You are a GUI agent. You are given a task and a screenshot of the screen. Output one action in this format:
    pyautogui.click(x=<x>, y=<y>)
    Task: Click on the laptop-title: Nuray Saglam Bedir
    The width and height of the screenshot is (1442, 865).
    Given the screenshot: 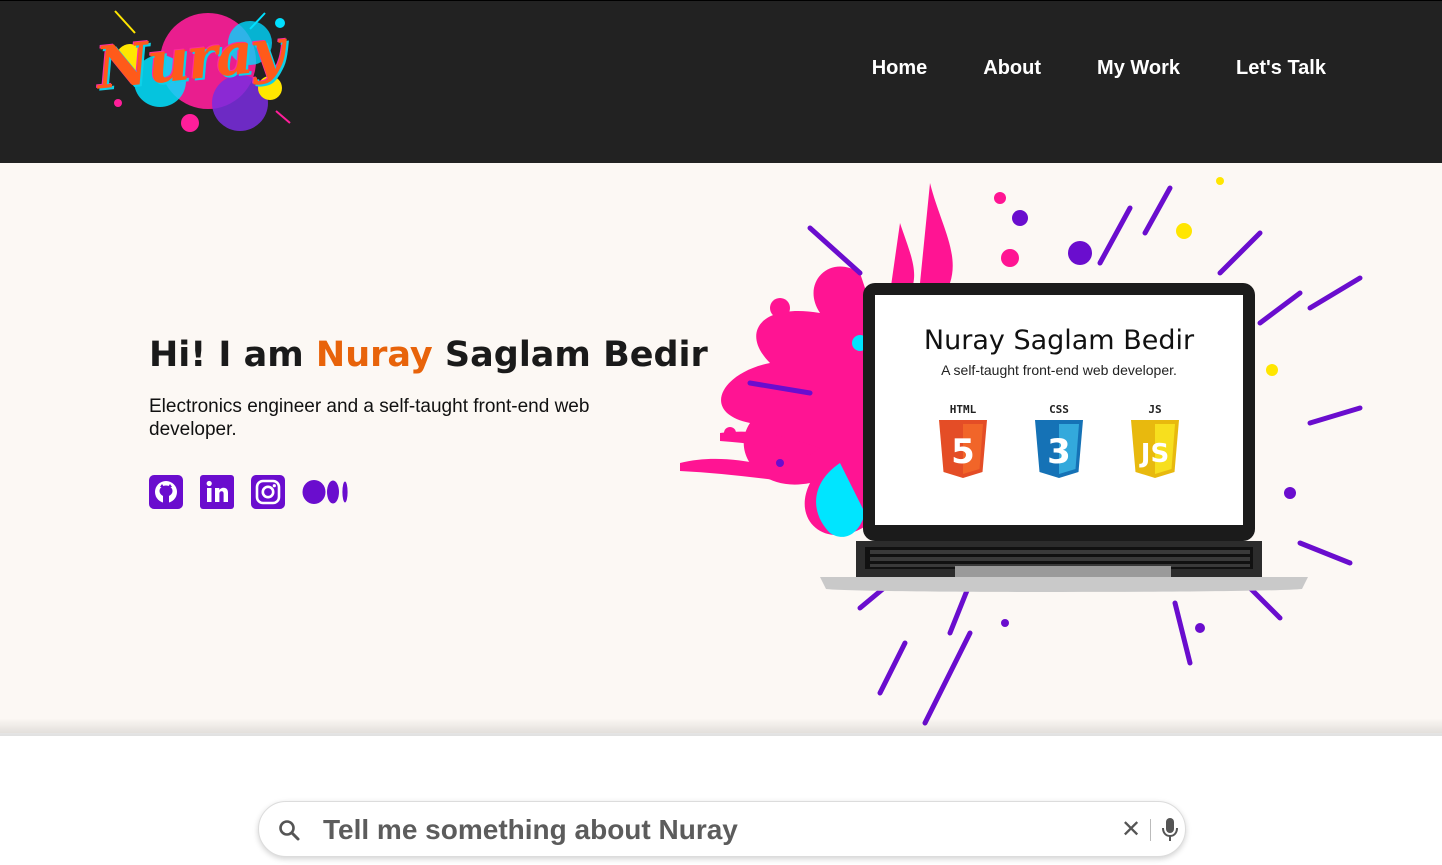 What is the action you would take?
    pyautogui.click(x=1059, y=340)
    